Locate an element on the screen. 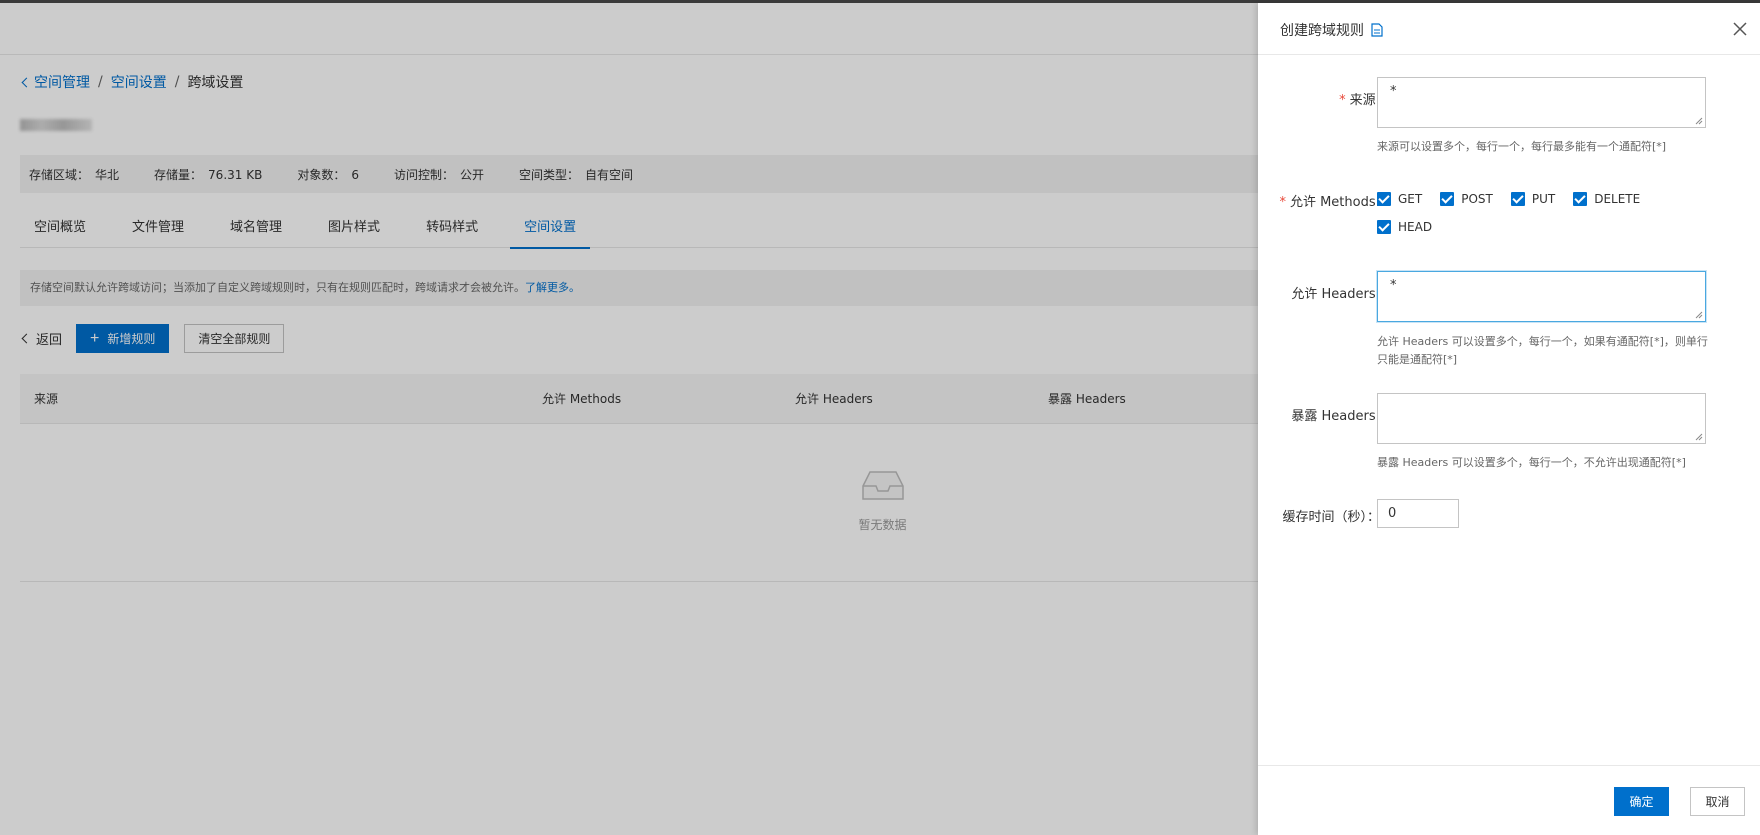 Image resolution: width=1760 pixels, height=835 pixels. method-head-checkbox: HEAD is located at coordinates (1404, 227).